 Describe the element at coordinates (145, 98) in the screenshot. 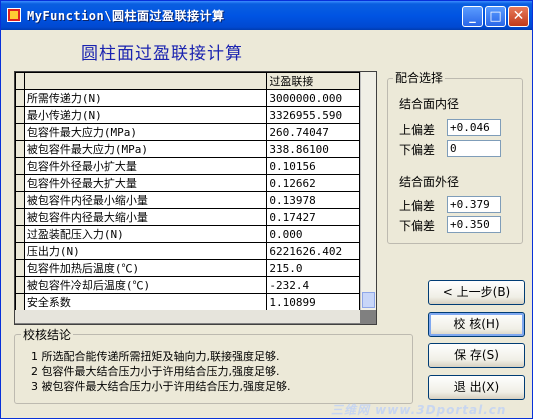

I see `row-label: 所需传递力(N)` at that location.